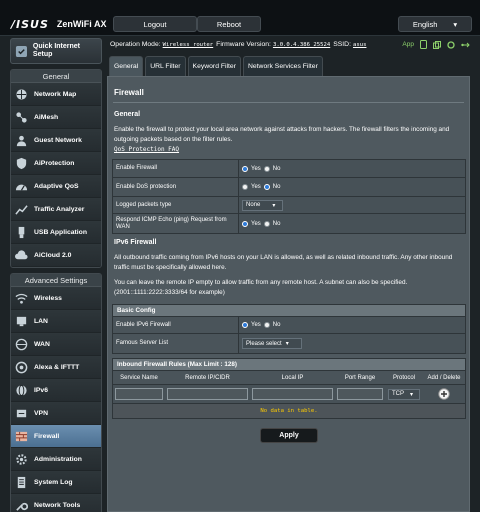 Image resolution: width=480 pixels, height=512 pixels. What do you see at coordinates (41, 321) in the screenshot?
I see `sidebar-item-label: LAN` at bounding box center [41, 321].